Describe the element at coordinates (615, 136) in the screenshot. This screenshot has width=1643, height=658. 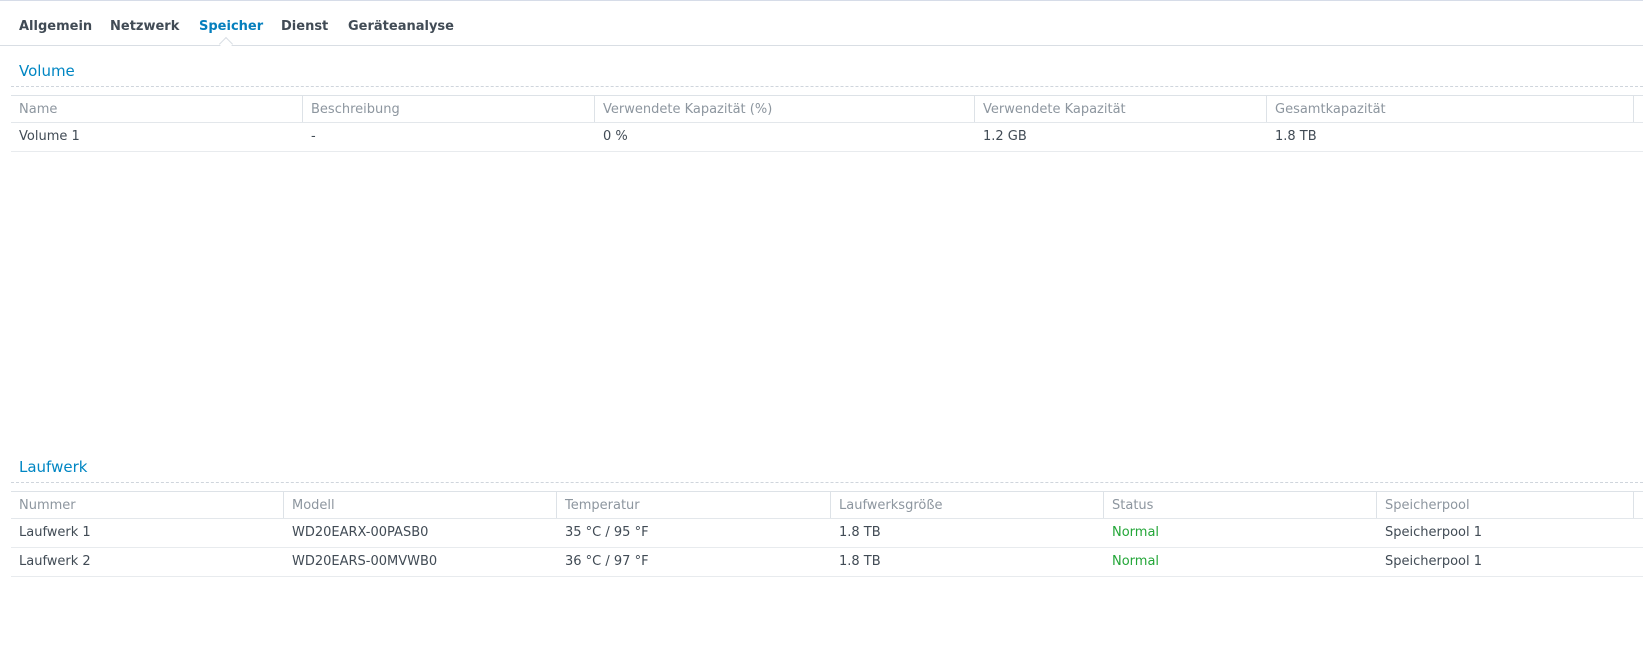
I see `volume-used-percent-cell: 0 %` at that location.